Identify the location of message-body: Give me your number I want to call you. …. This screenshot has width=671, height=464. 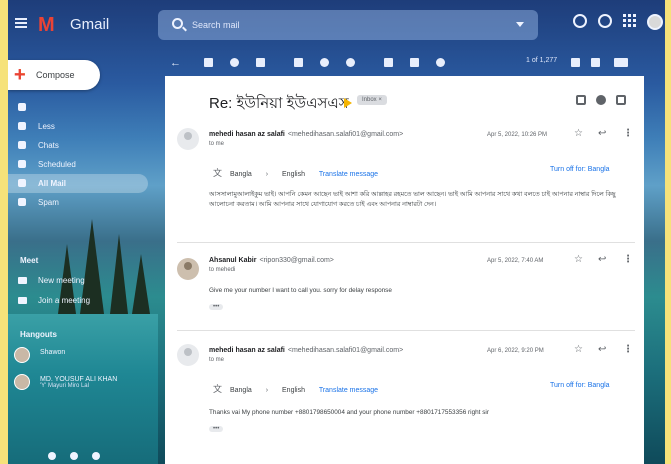
(300, 290).